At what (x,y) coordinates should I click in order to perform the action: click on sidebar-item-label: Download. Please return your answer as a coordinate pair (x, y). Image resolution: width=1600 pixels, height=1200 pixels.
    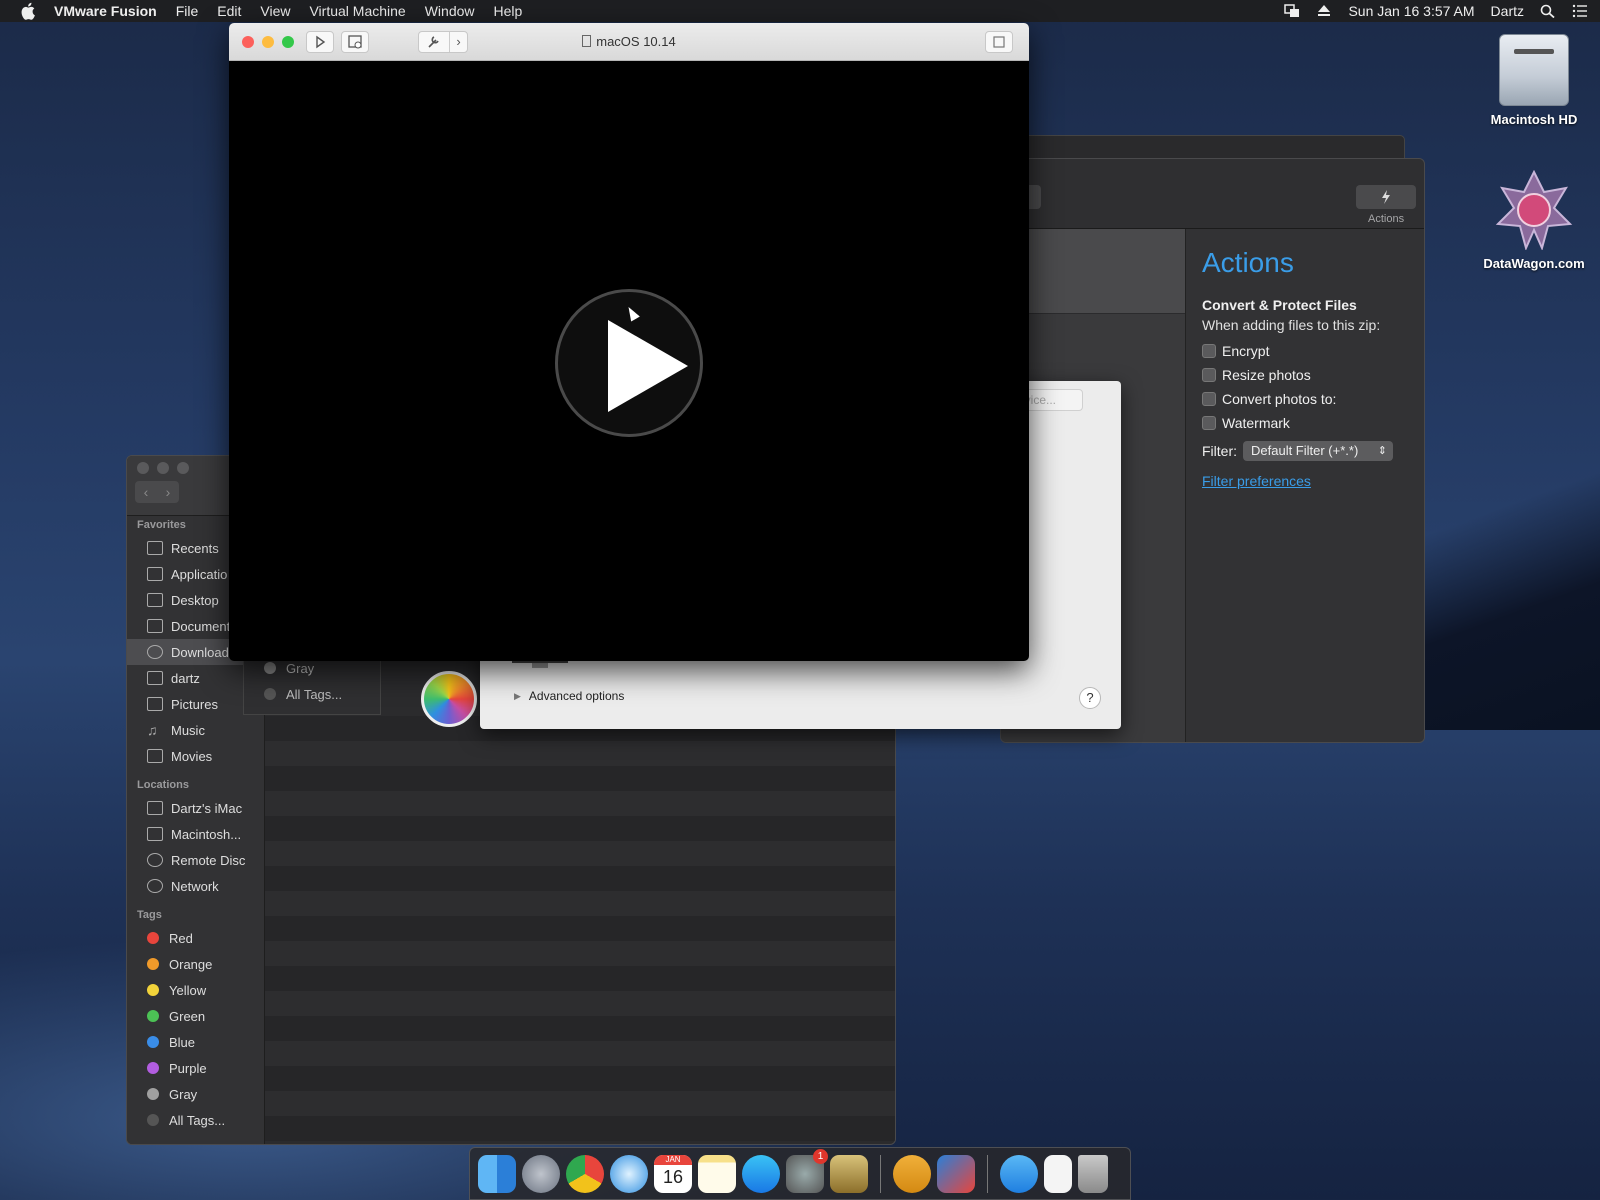
    Looking at the image, I should click on (200, 652).